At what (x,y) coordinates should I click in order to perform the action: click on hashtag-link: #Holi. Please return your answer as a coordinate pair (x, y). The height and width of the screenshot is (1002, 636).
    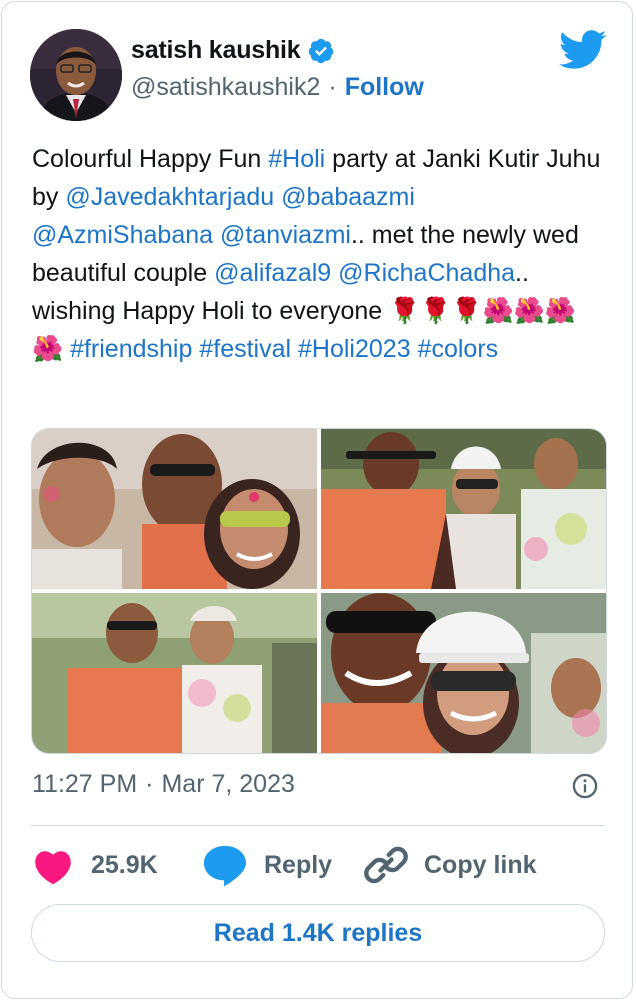
    Looking at the image, I should click on (296, 159).